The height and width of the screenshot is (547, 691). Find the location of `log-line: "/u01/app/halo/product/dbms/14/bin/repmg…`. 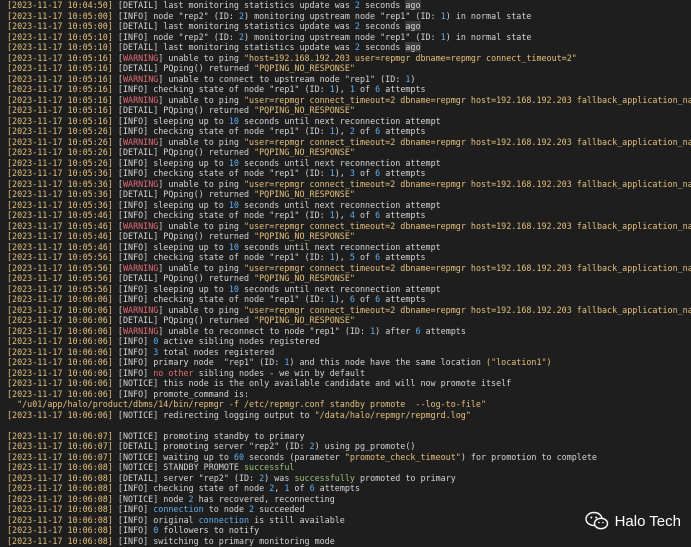

log-line: "/u01/app/halo/product/dbms/14/bin/repmg… is located at coordinates (349, 404).